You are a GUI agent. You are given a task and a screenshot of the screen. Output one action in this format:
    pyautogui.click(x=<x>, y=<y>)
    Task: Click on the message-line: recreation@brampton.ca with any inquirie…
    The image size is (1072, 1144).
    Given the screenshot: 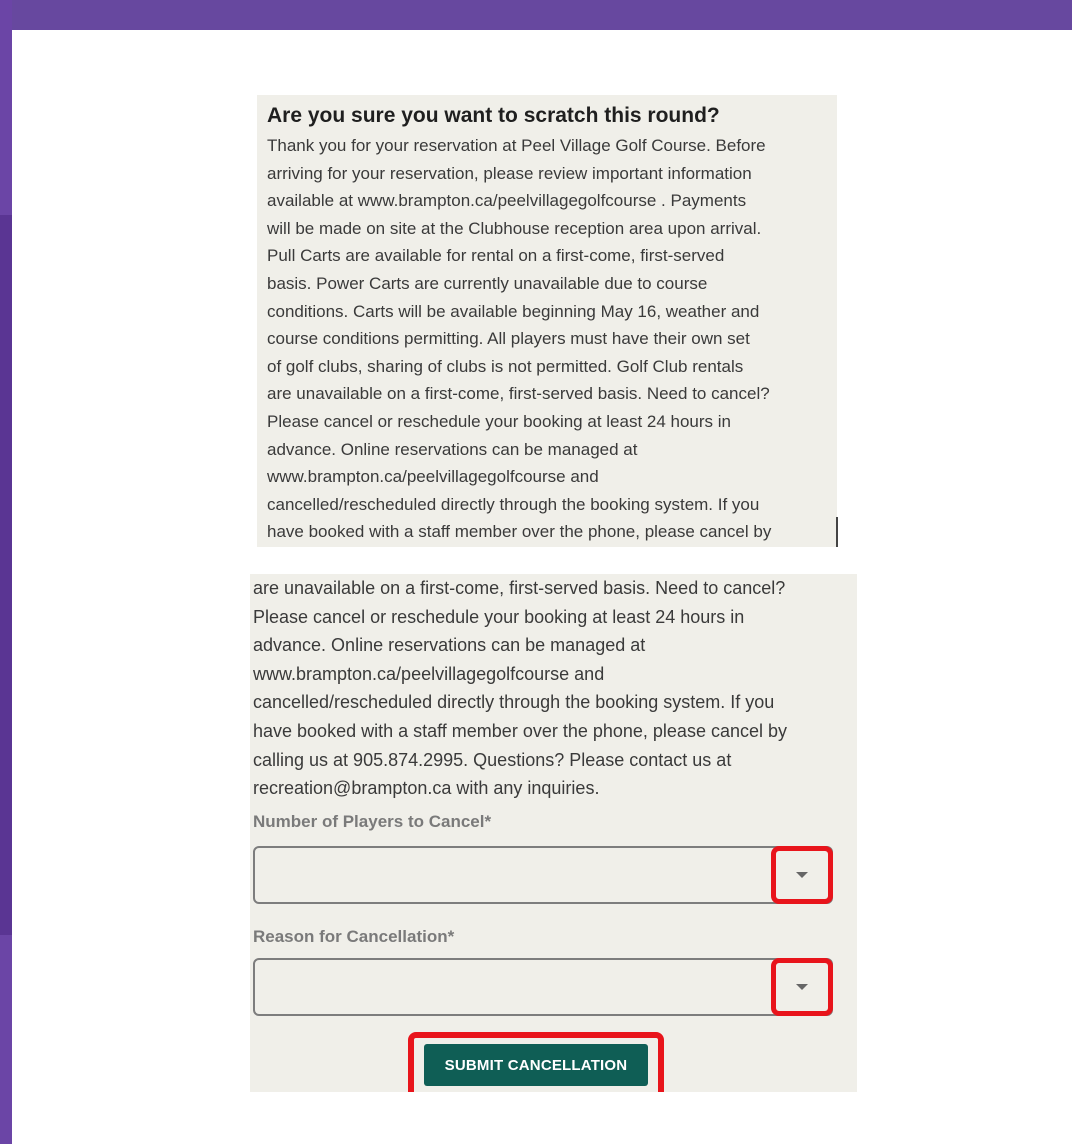 What is the action you would take?
    pyautogui.click(x=426, y=788)
    